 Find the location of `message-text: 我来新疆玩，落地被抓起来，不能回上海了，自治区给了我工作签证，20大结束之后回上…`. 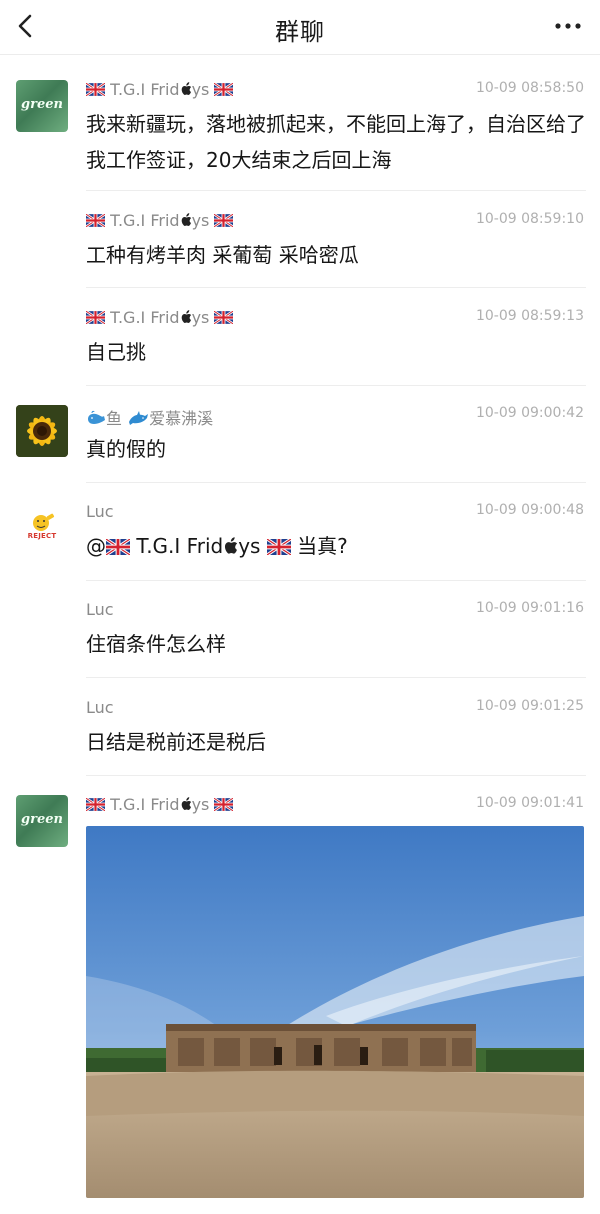

message-text: 我来新疆玩，落地被抓起来，不能回上海了，自治区给了我工作签证，20大结束之后回上… is located at coordinates (336, 142).